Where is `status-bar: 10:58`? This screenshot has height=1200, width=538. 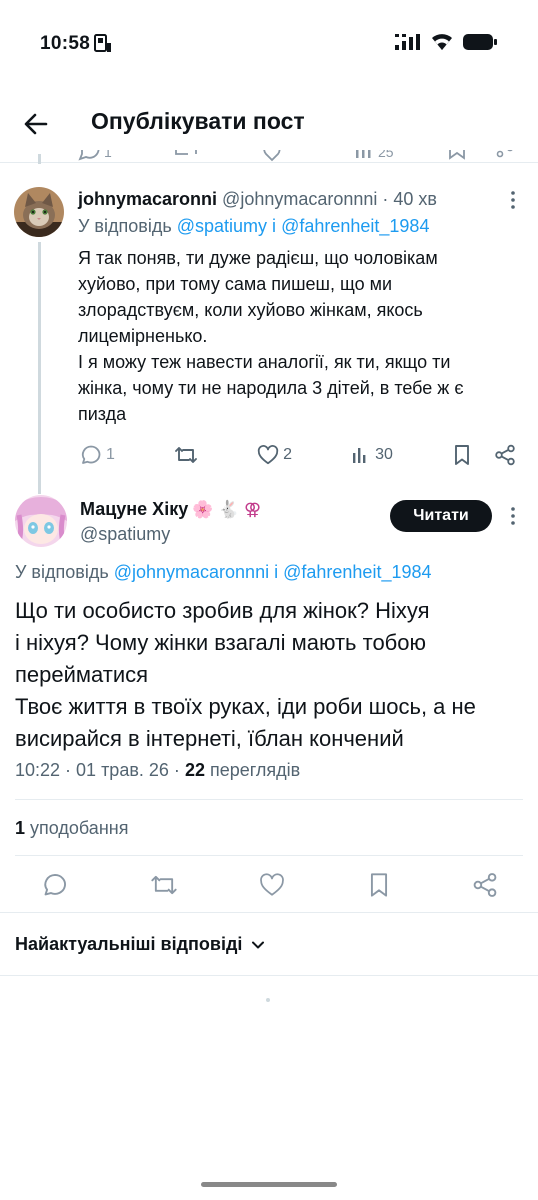
status-bar: 10:58 is located at coordinates (269, 45).